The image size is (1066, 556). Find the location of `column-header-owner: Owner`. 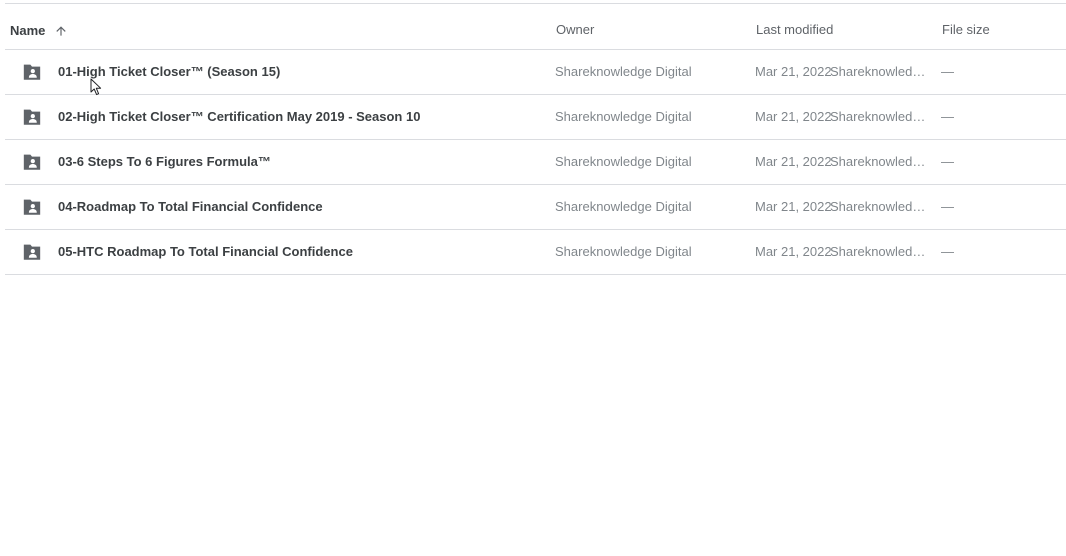

column-header-owner: Owner is located at coordinates (575, 26).